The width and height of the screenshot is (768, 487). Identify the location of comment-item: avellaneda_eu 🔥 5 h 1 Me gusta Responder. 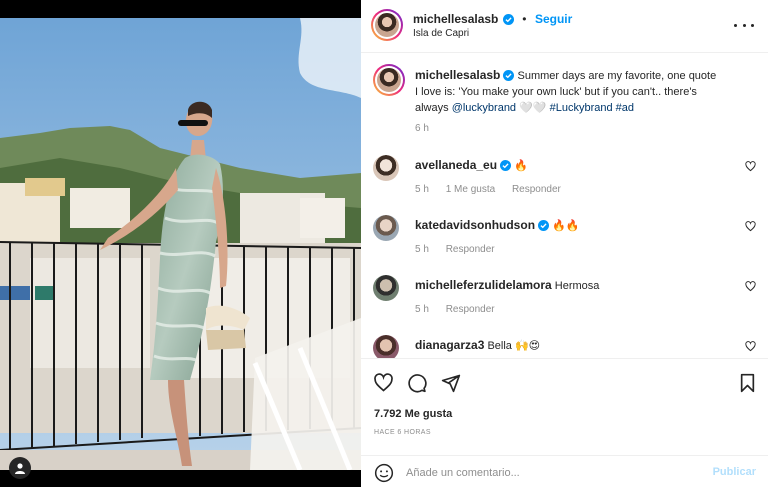
(565, 183).